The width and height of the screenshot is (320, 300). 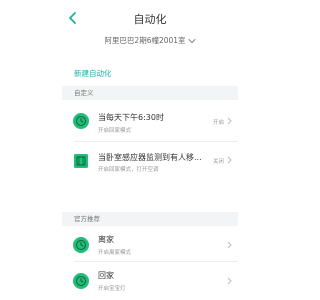 I want to click on automation-sub: 开启回家模式, so click(x=115, y=131).